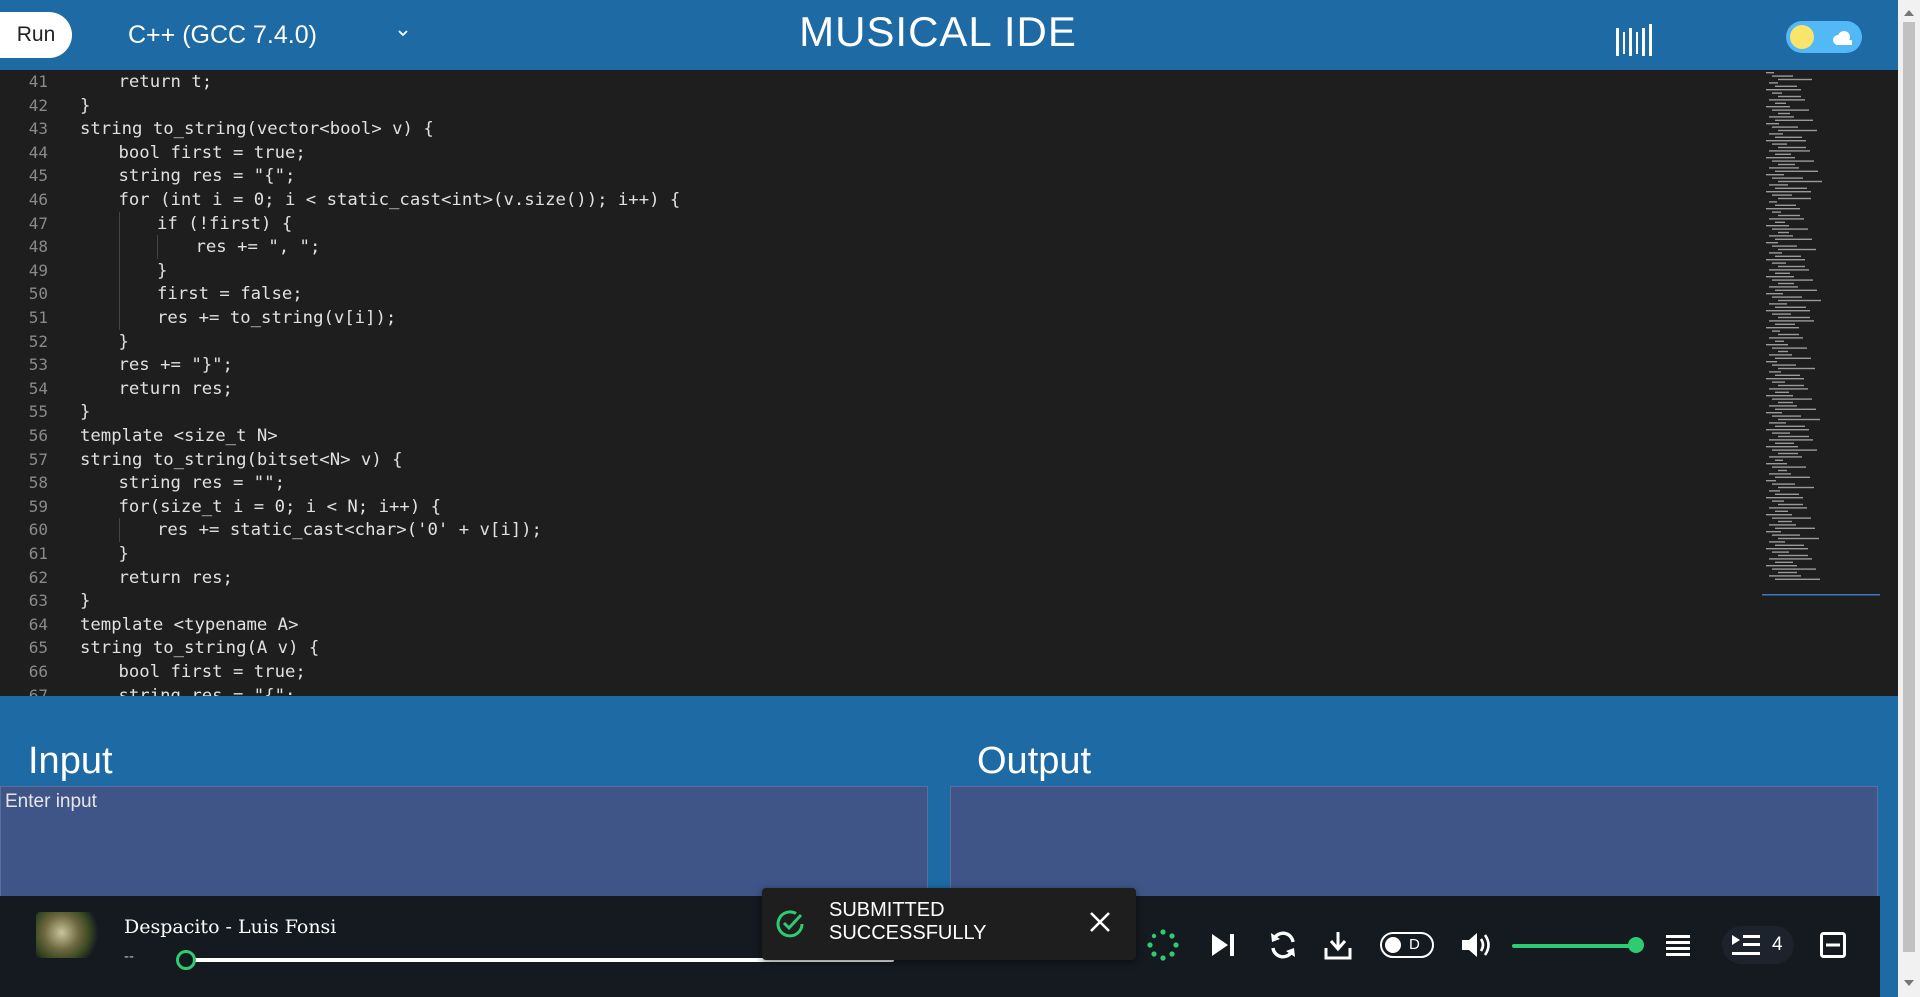 This screenshot has height=997, width=1920. What do you see at coordinates (908, 921) in the screenshot?
I see `toast-message: Submitted successfully` at bounding box center [908, 921].